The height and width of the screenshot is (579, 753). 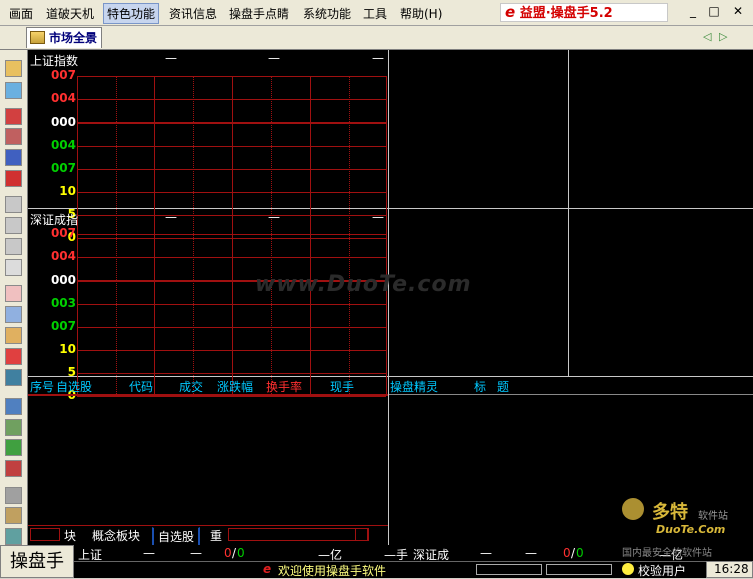 What do you see at coordinates (70, 535) in the screenshot?
I see `bottom-tab-block: 块` at bounding box center [70, 535].